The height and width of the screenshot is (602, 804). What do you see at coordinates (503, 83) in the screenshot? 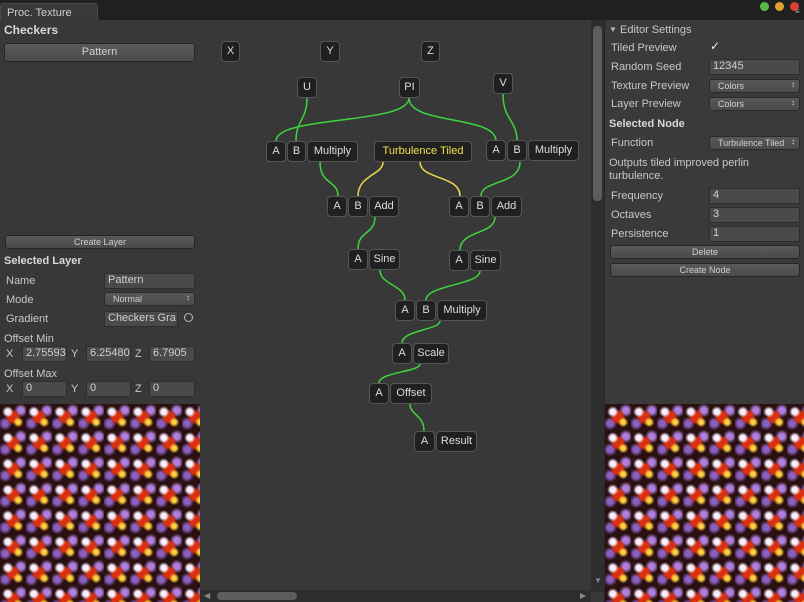
I see `node-input-v: V` at bounding box center [503, 83].